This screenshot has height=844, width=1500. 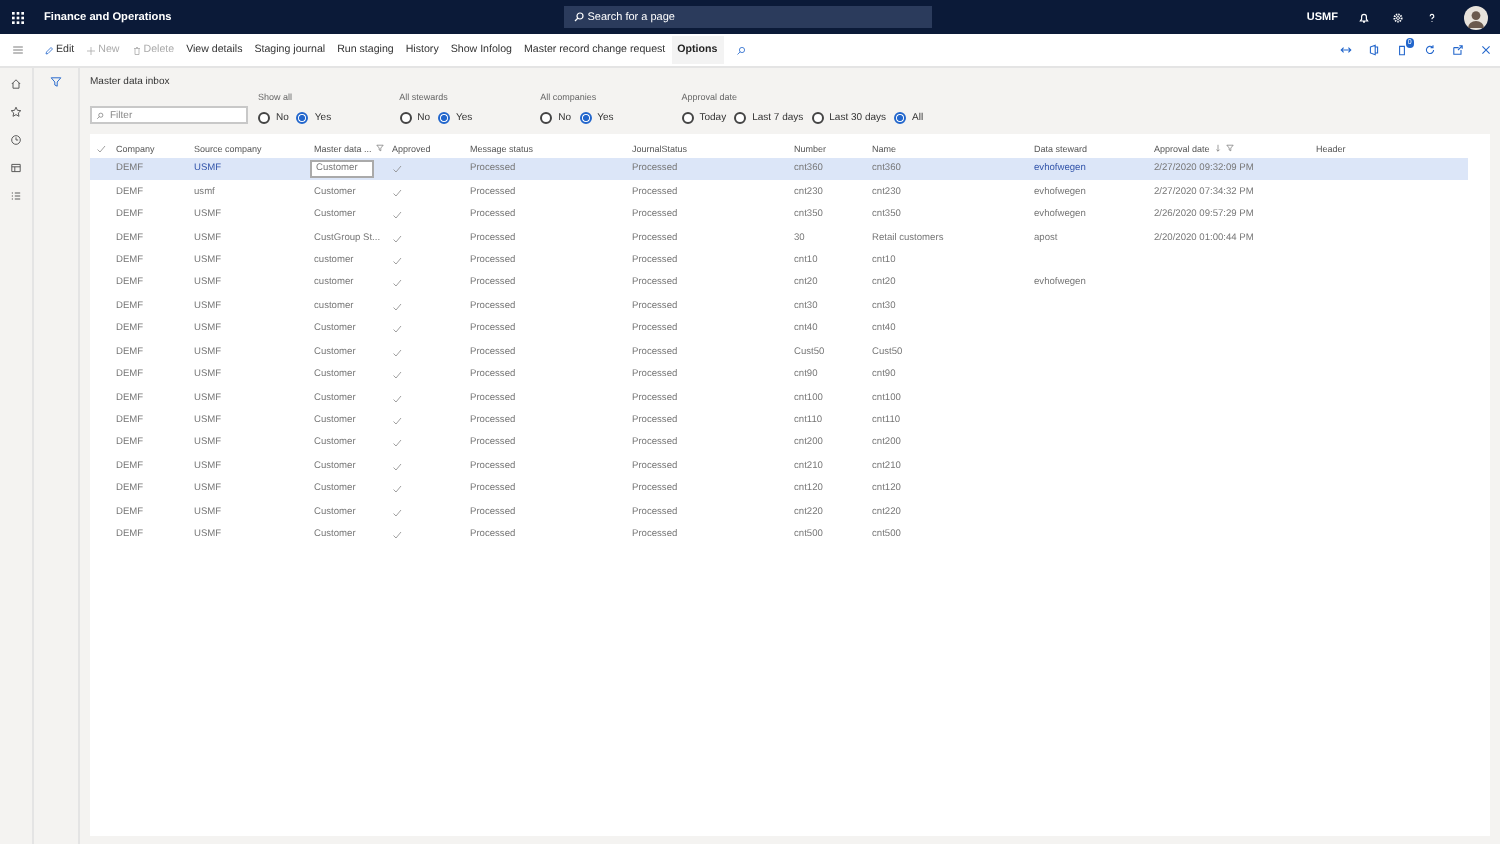 What do you see at coordinates (49, 50) in the screenshot?
I see `pencil-icon` at bounding box center [49, 50].